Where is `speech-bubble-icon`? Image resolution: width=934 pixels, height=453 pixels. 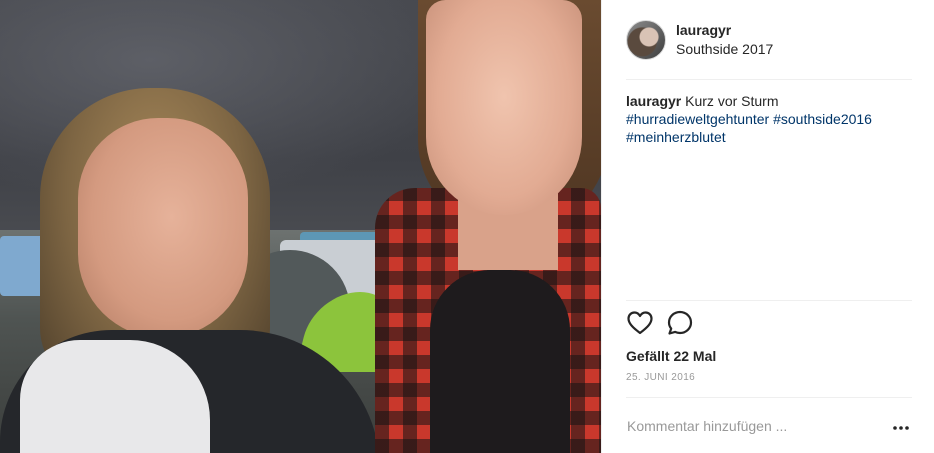 speech-bubble-icon is located at coordinates (680, 325).